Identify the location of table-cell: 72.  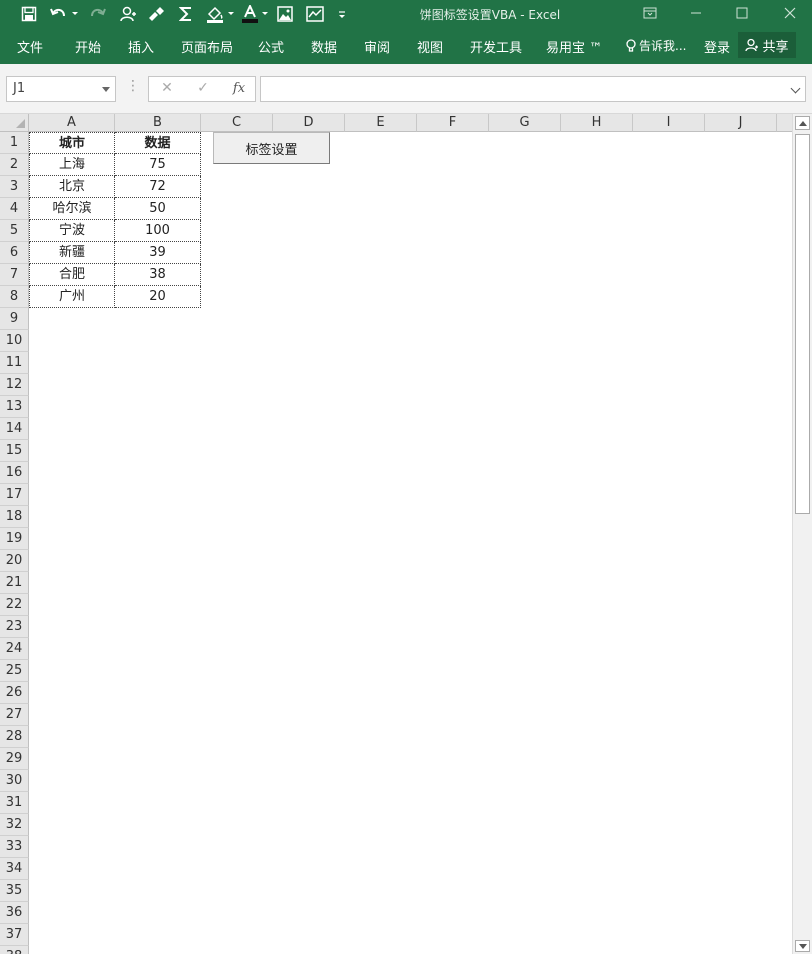
(158, 187).